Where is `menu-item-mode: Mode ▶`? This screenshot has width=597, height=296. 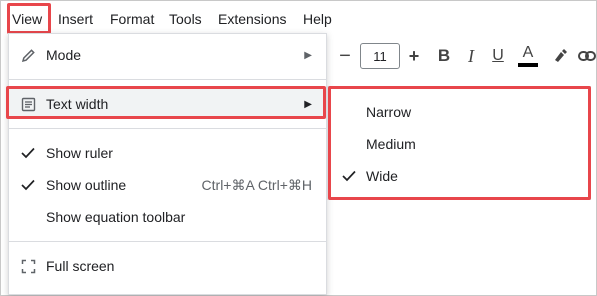 menu-item-mode: Mode ▶ is located at coordinates (167, 55).